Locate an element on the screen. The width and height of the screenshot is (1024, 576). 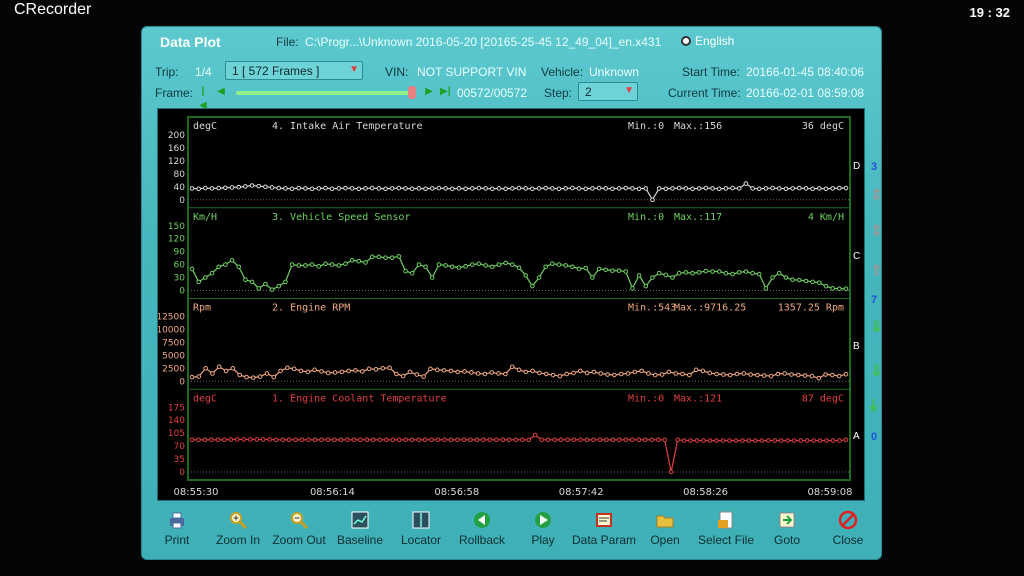
folder-icon is located at coordinates (665, 520).